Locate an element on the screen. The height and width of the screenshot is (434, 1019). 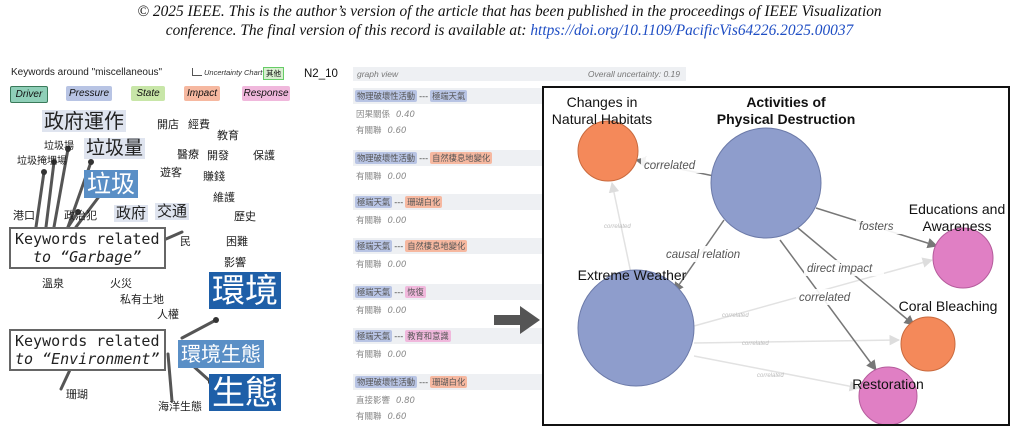
edge-label-correlated: correlated is located at coordinates (670, 166).